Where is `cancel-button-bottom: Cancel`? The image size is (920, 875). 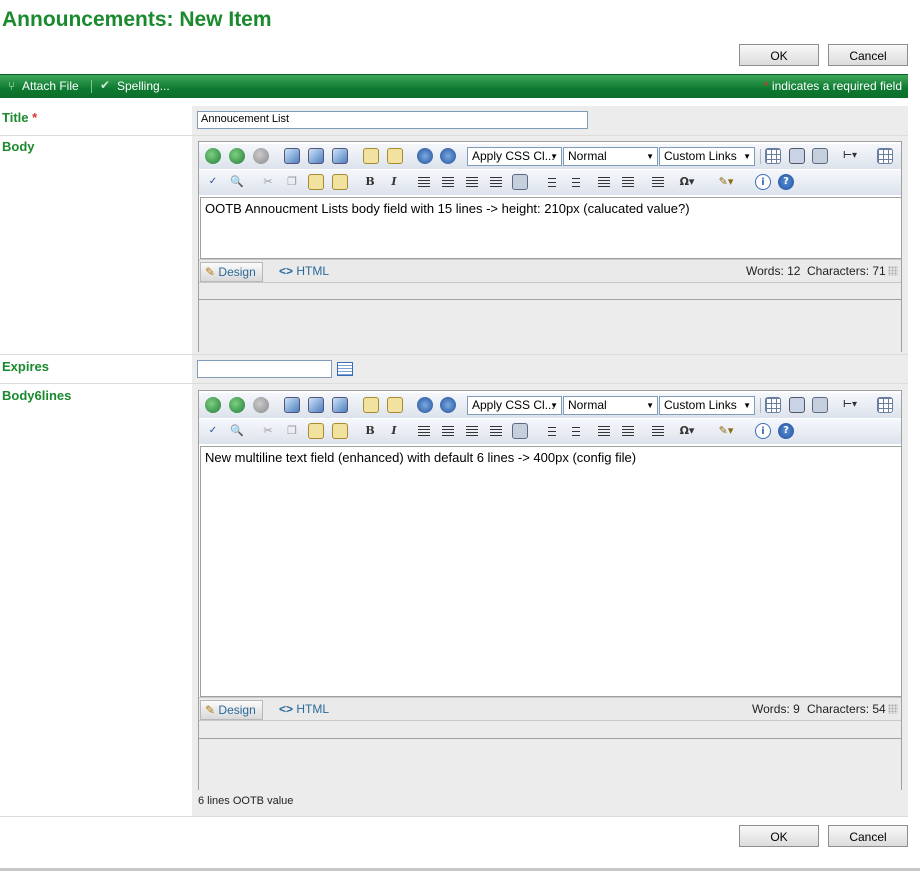 cancel-button-bottom: Cancel is located at coordinates (868, 836).